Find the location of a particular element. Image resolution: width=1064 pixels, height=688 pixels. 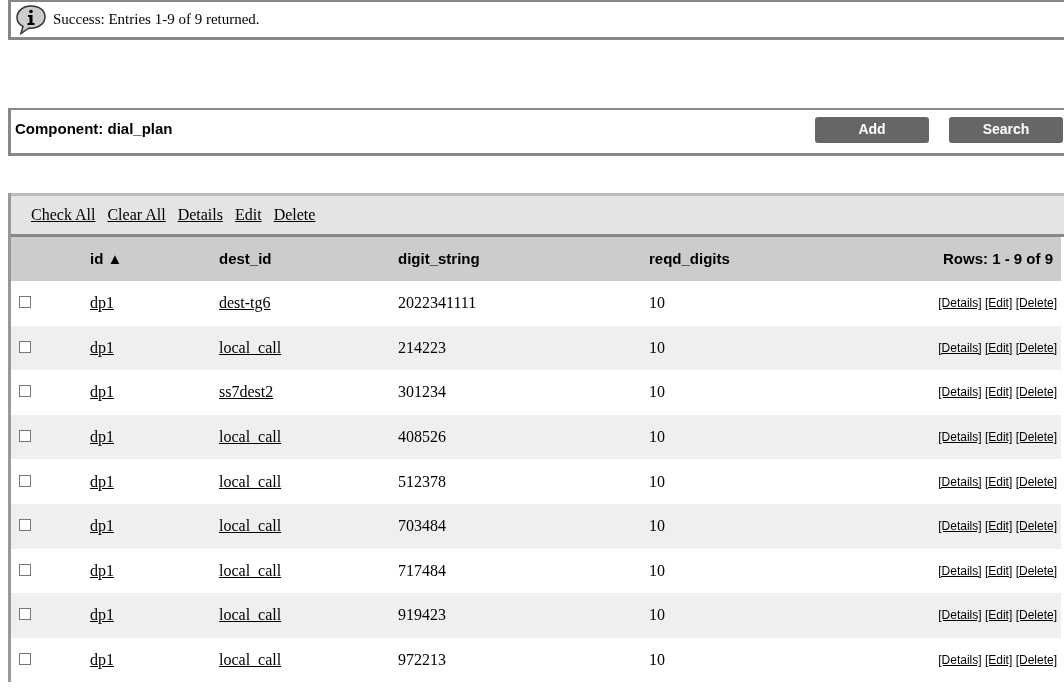

table-cell: 408526 is located at coordinates (422, 437).